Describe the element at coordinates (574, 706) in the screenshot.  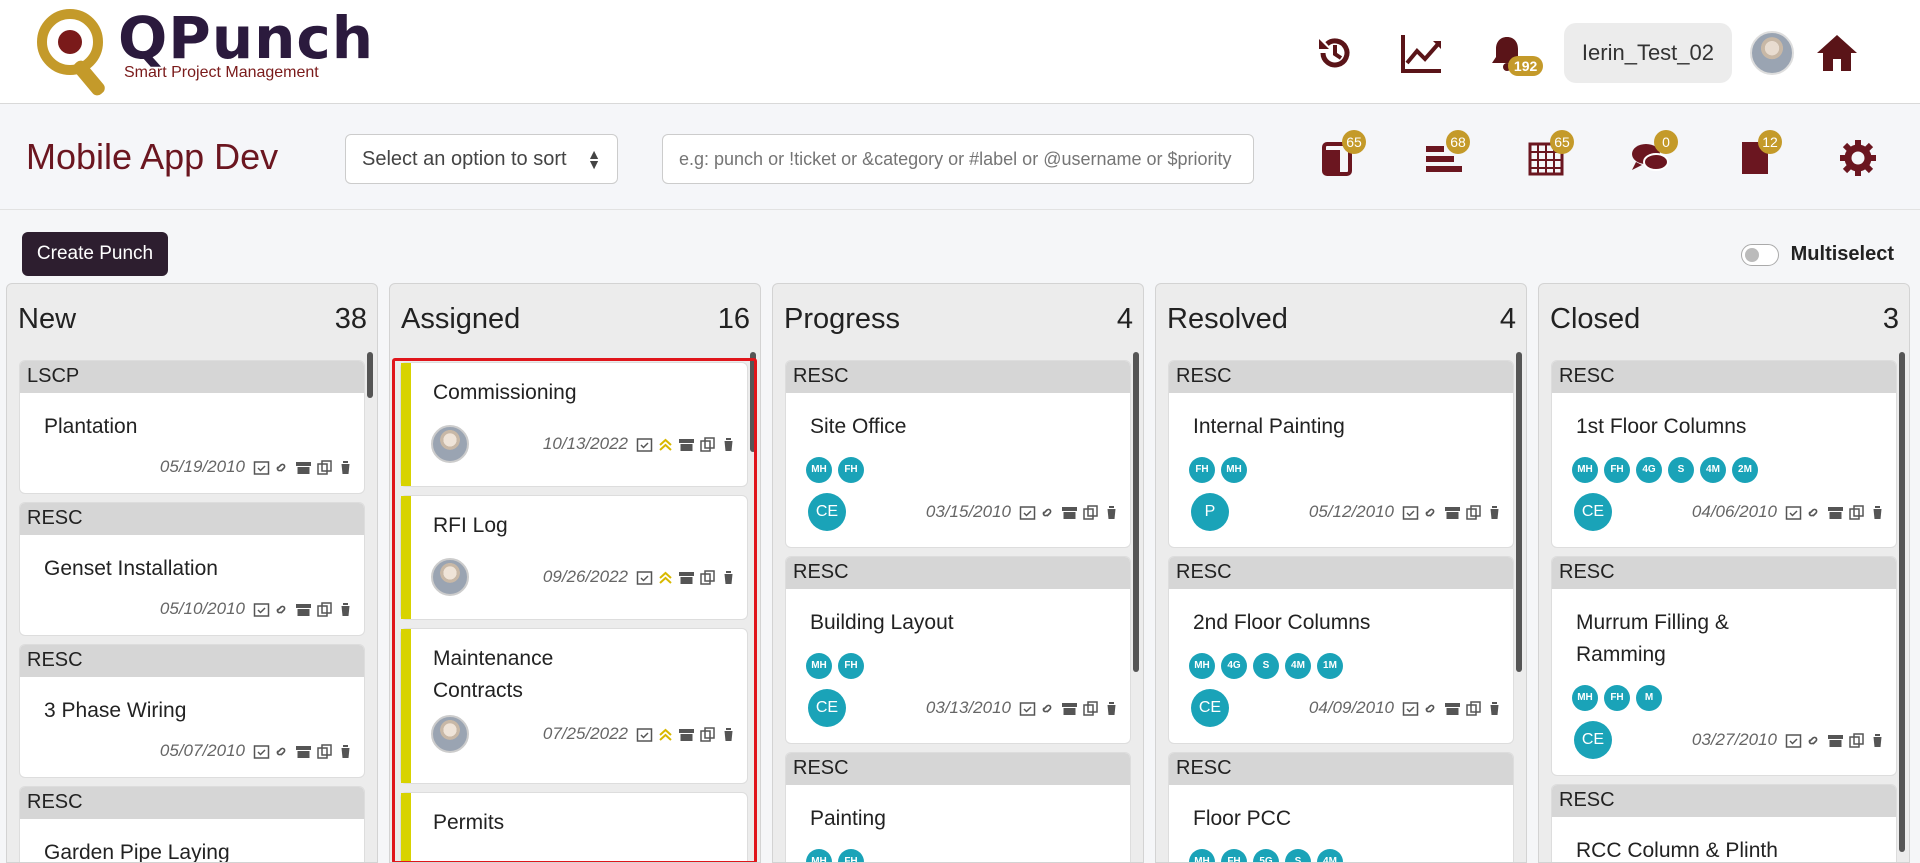
I see `punch-card: Maintenance Contracts 07/25/2022` at that location.